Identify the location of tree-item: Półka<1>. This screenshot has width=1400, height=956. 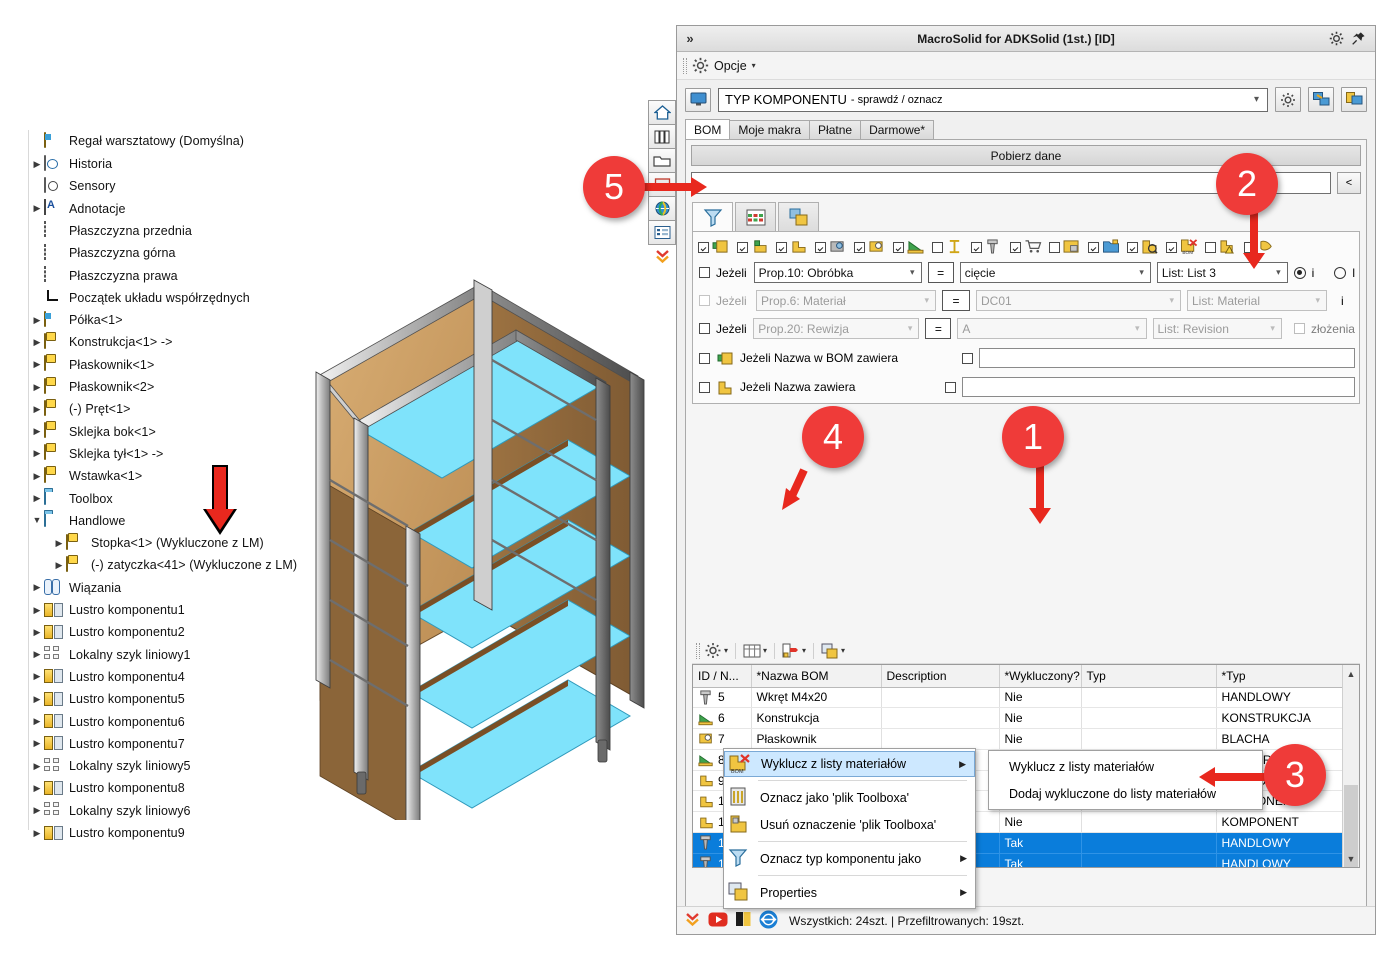
(76, 320).